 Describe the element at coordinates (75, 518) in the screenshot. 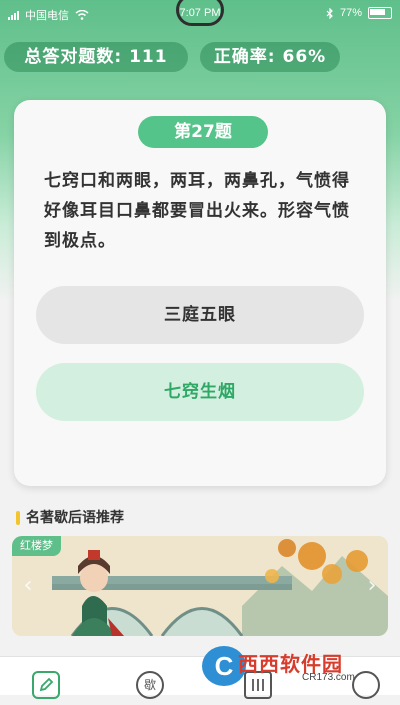

I see `section-title-label: 名著歇后语推荐` at that location.